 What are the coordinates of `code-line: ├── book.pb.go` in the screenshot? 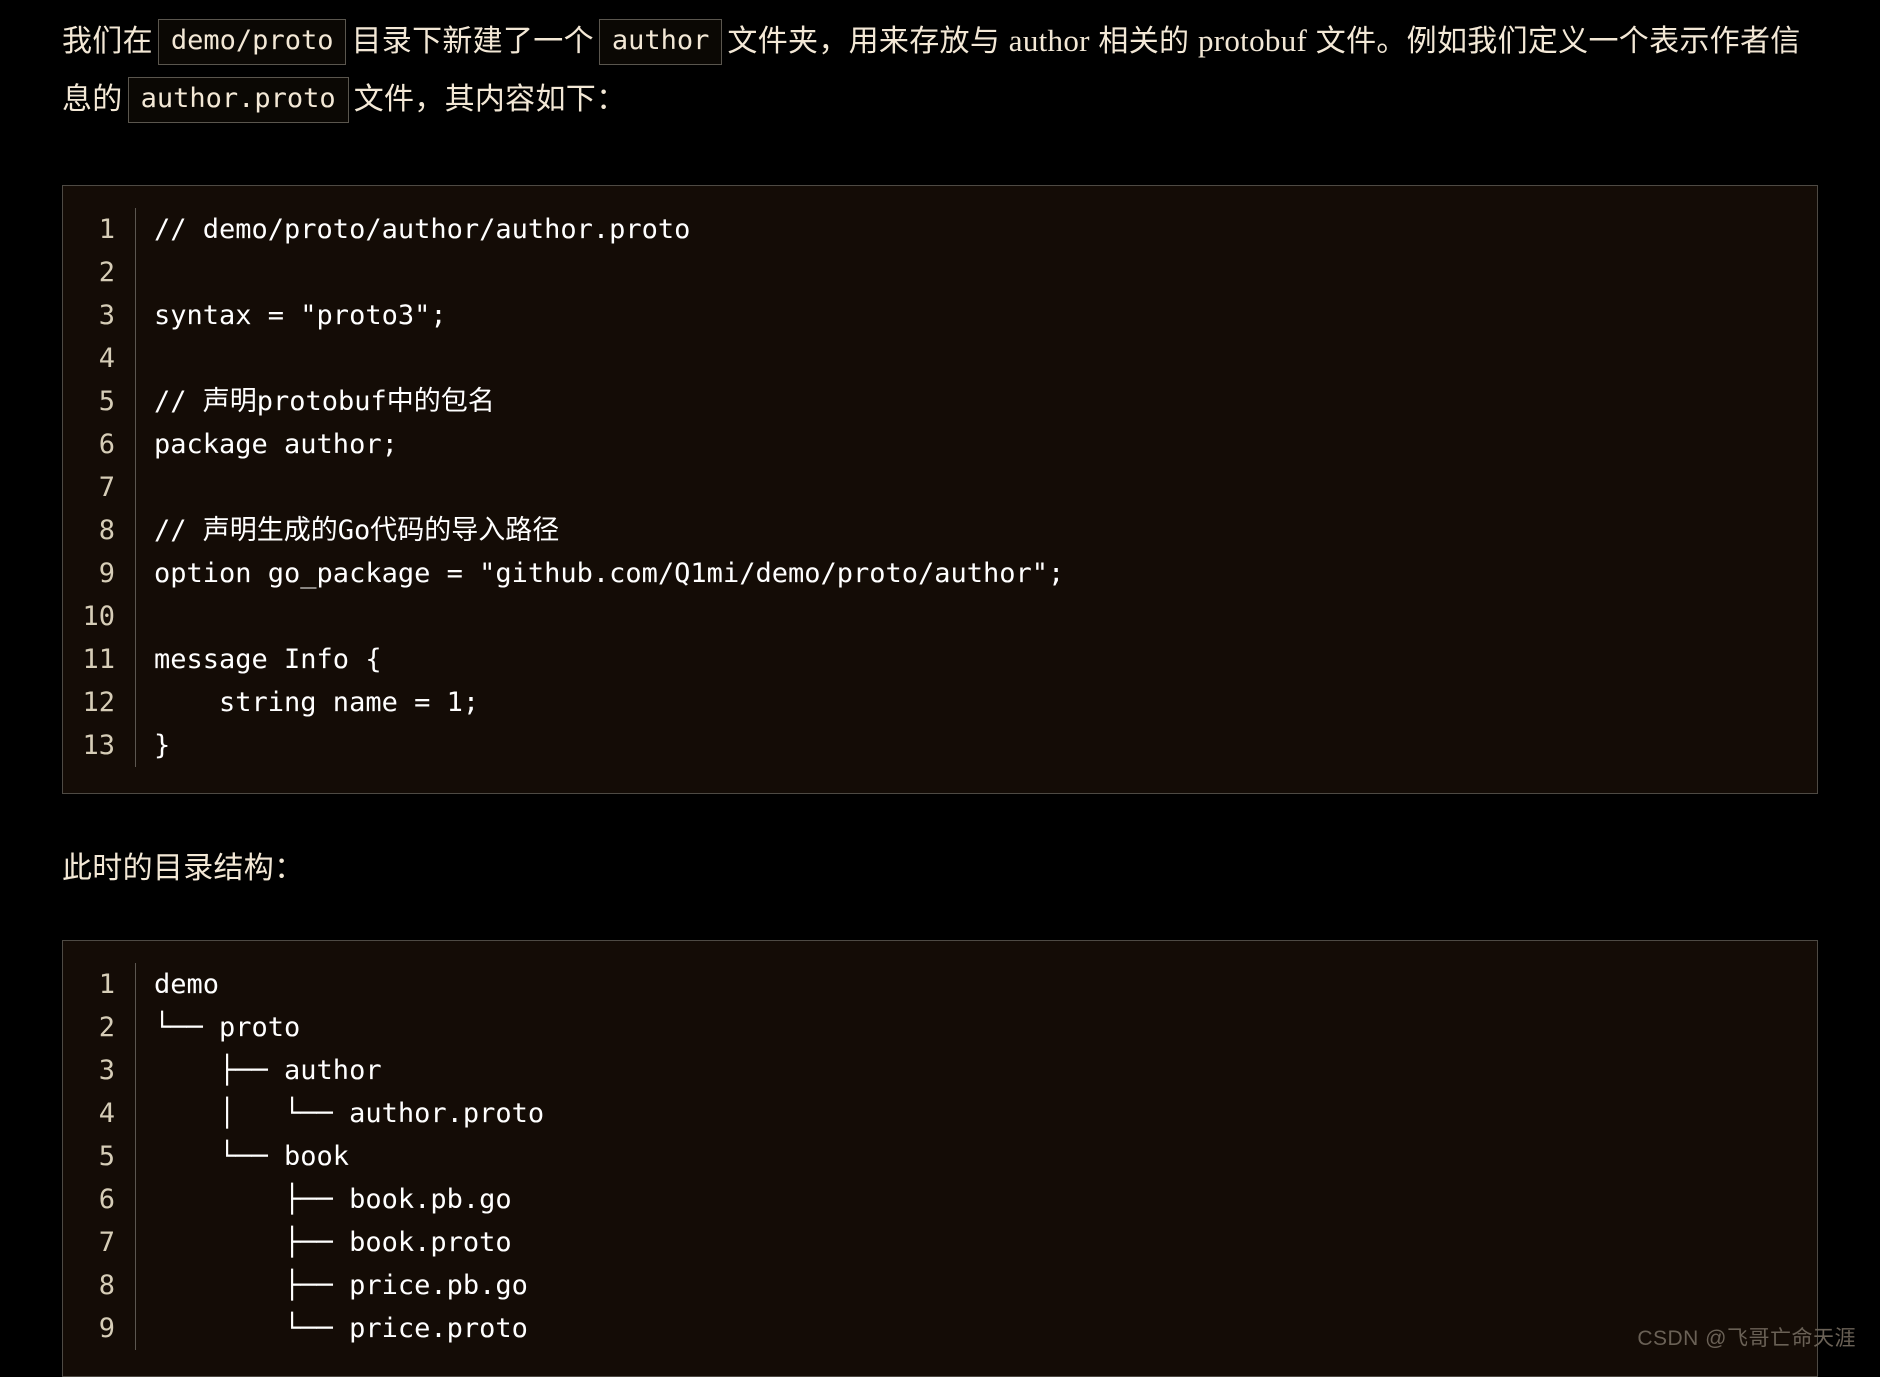 It's located at (333, 1199).